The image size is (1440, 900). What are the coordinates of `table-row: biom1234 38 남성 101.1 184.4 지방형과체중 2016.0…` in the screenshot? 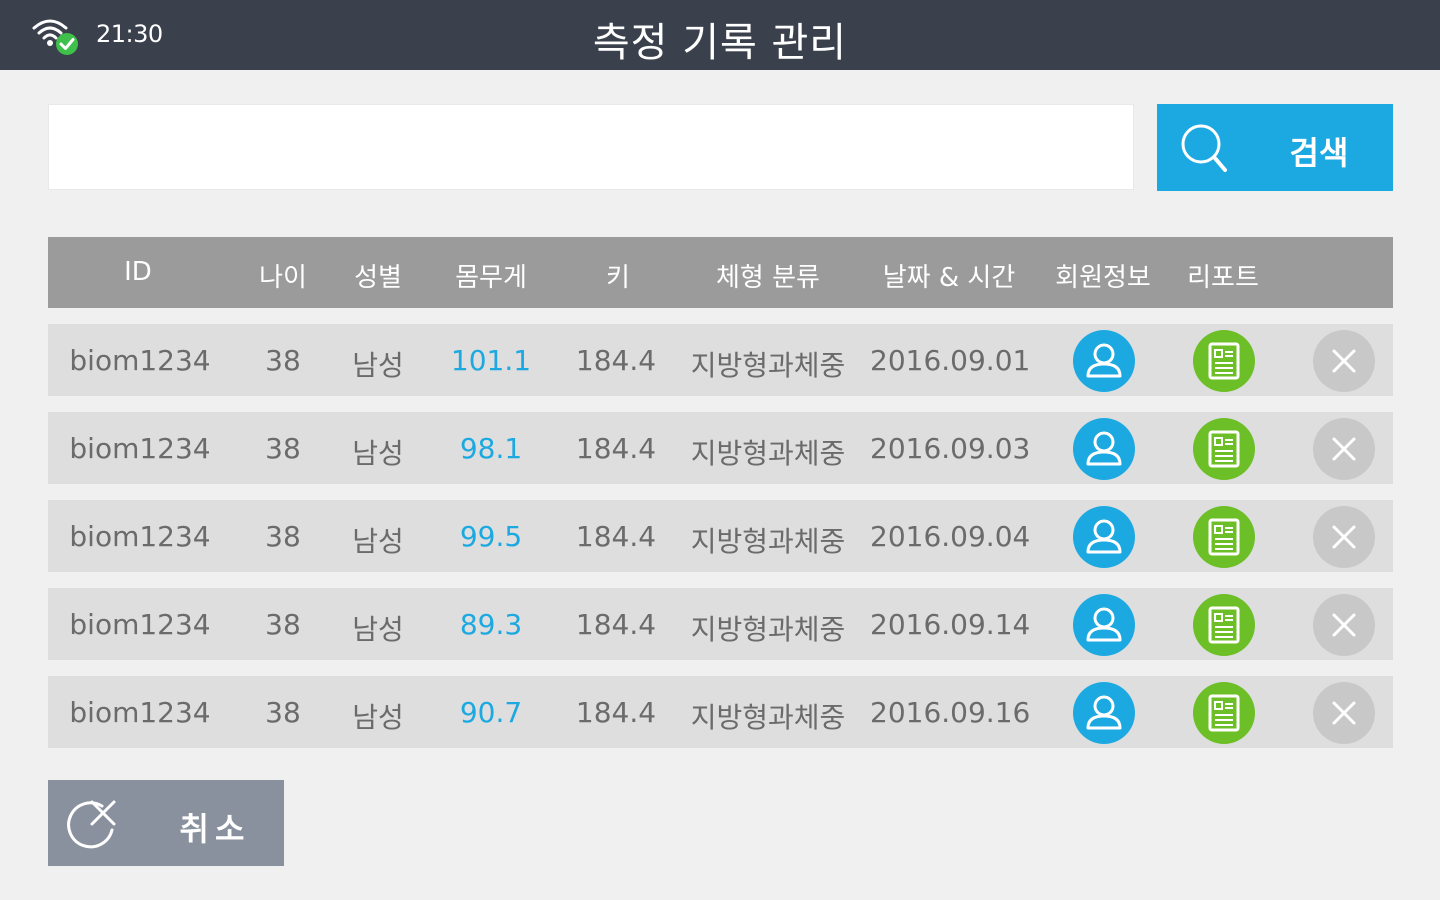 It's located at (720, 360).